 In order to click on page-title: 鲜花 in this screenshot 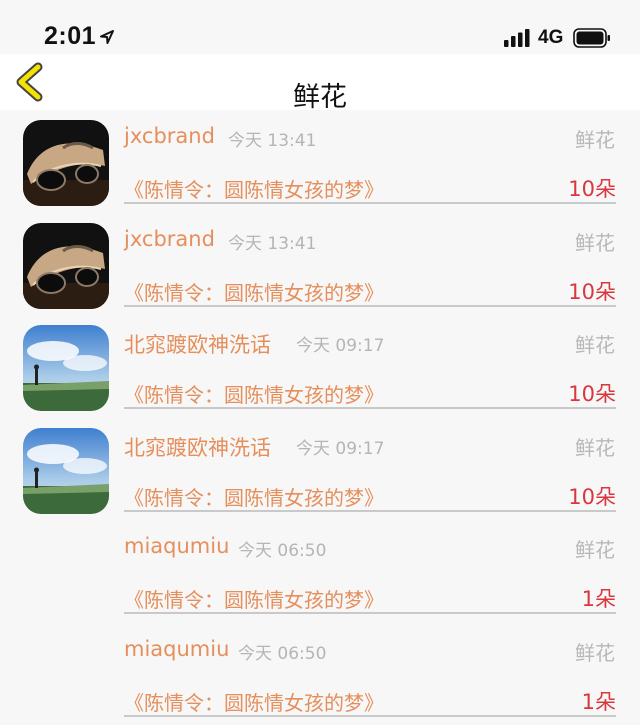, I will do `click(320, 94)`.